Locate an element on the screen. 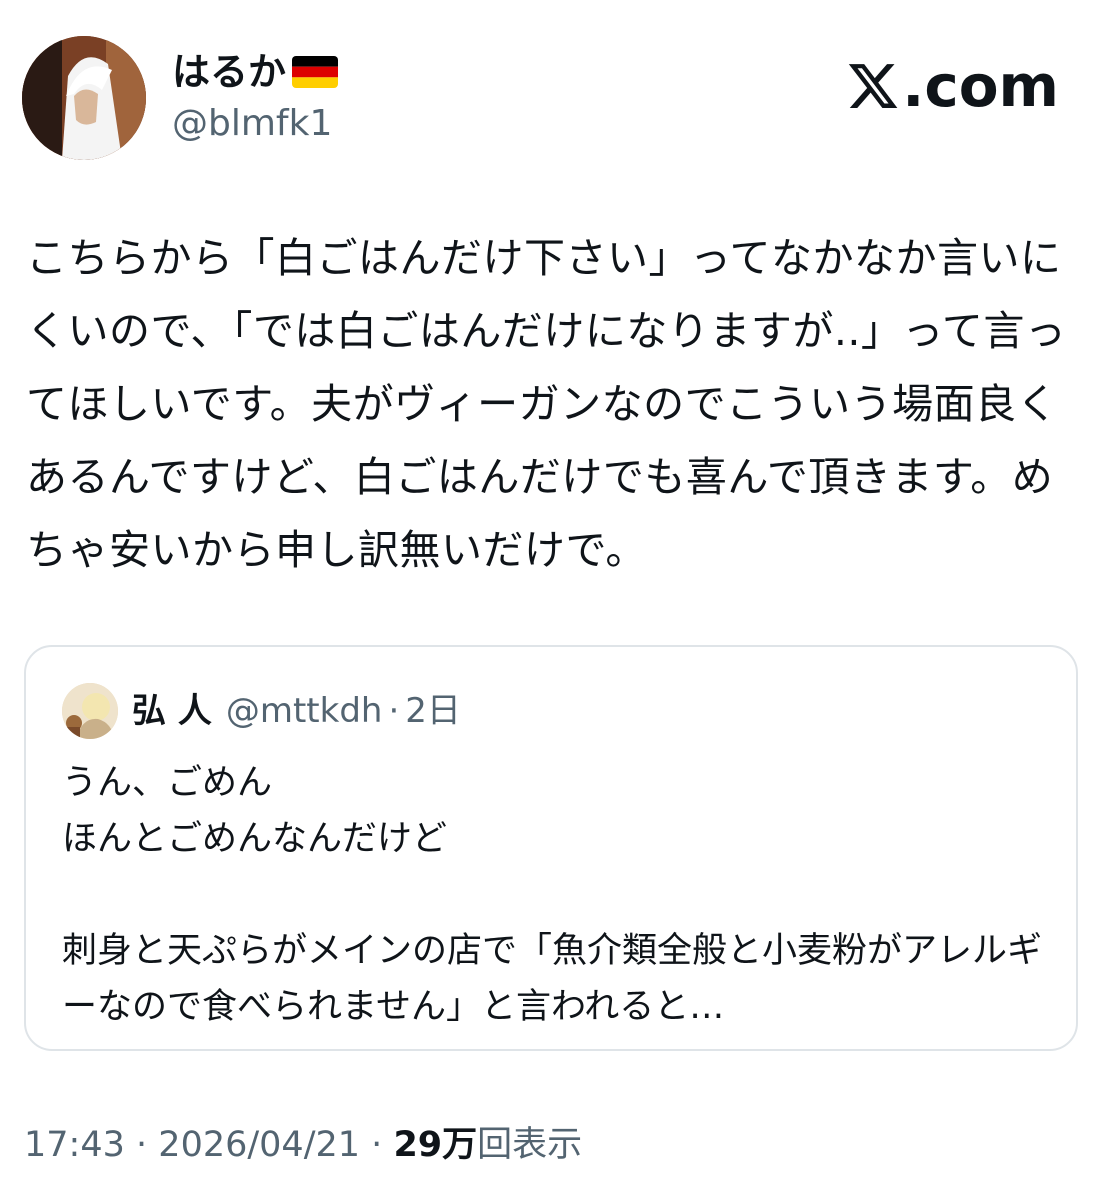  quoted-avatar-photo is located at coordinates (90, 711).